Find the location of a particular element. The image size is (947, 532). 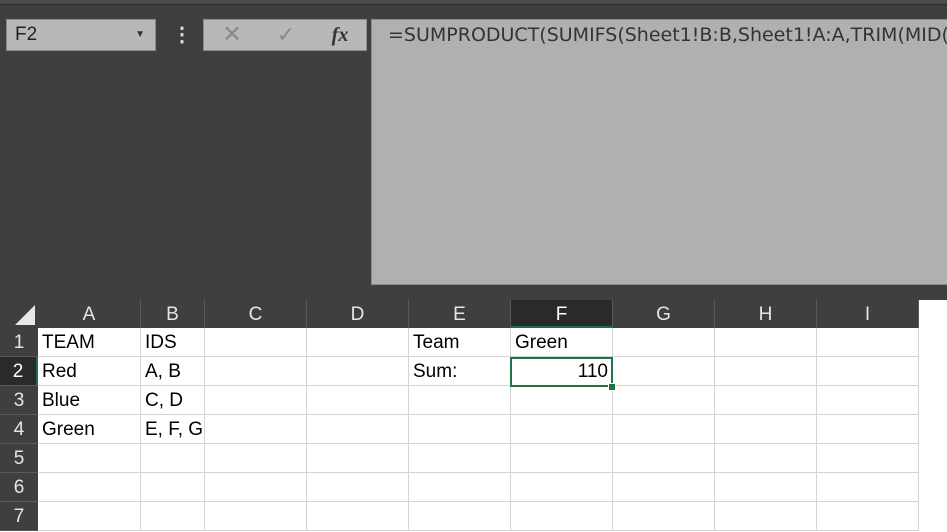

cell-g4 is located at coordinates (664, 429).